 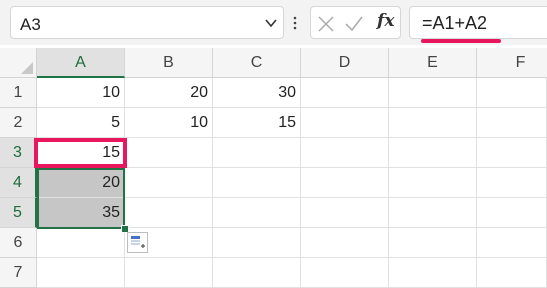 I want to click on cell-e3, so click(x=433, y=153).